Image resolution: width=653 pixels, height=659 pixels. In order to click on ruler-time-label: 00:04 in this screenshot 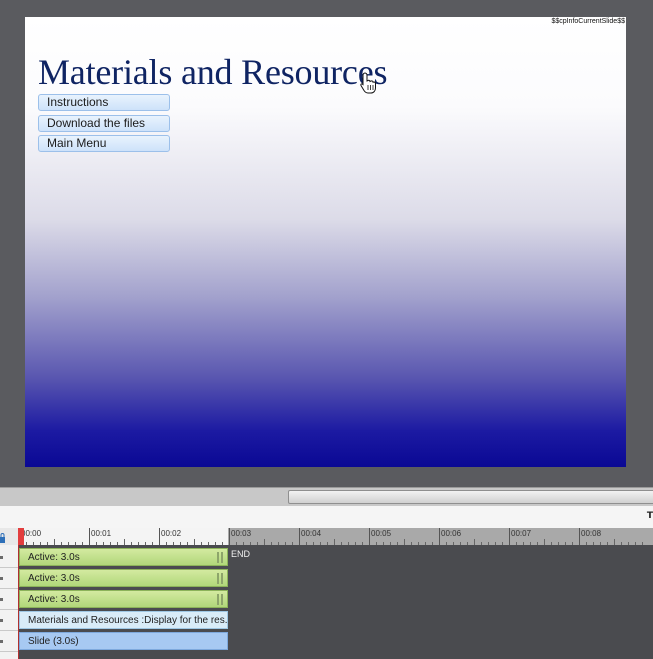, I will do `click(311, 533)`.